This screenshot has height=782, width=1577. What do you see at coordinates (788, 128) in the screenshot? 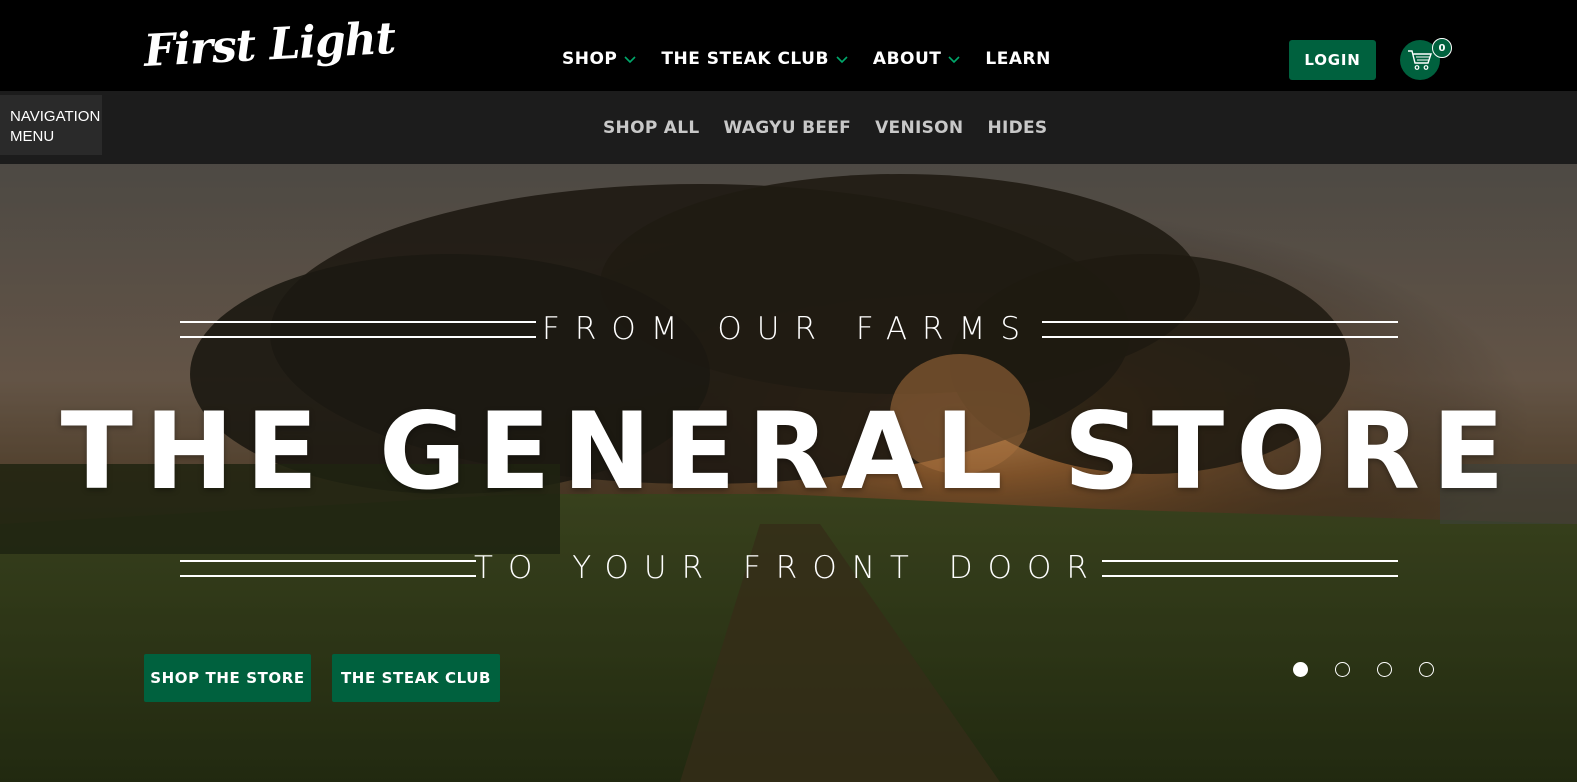
I see `subnav-item-wagyu-beef: WAGYU BEEF` at bounding box center [788, 128].